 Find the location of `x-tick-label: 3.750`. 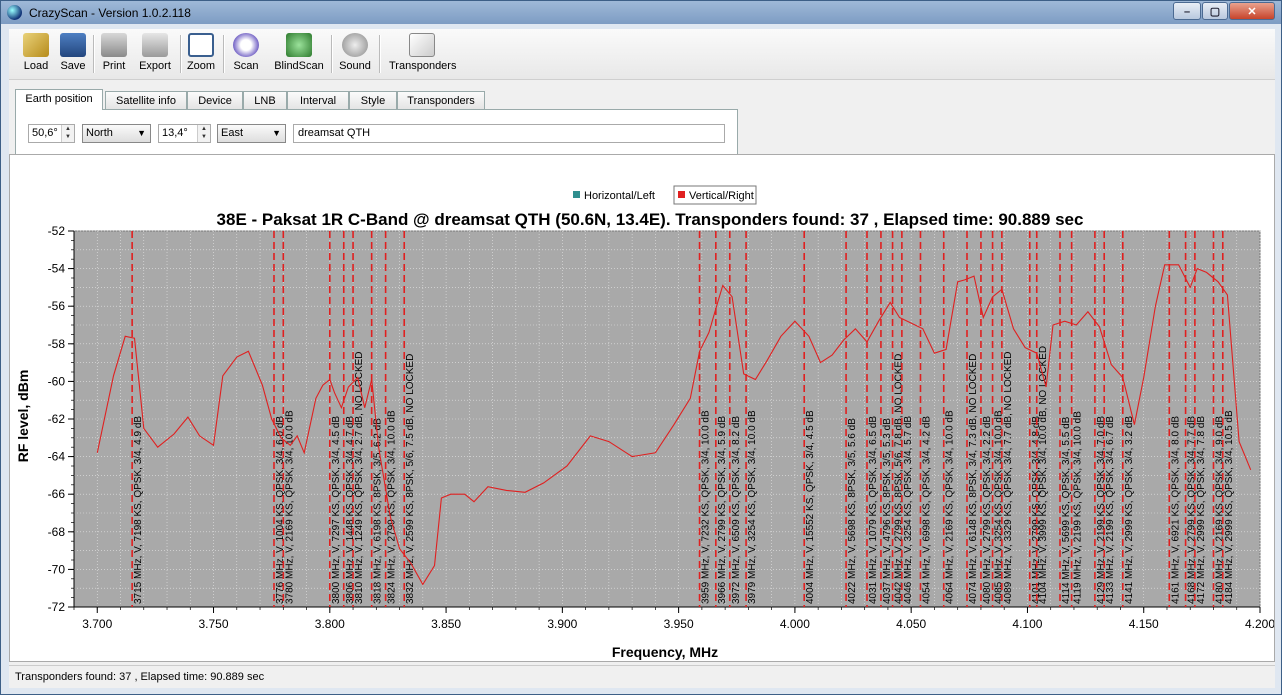

x-tick-label: 3.750 is located at coordinates (214, 624).